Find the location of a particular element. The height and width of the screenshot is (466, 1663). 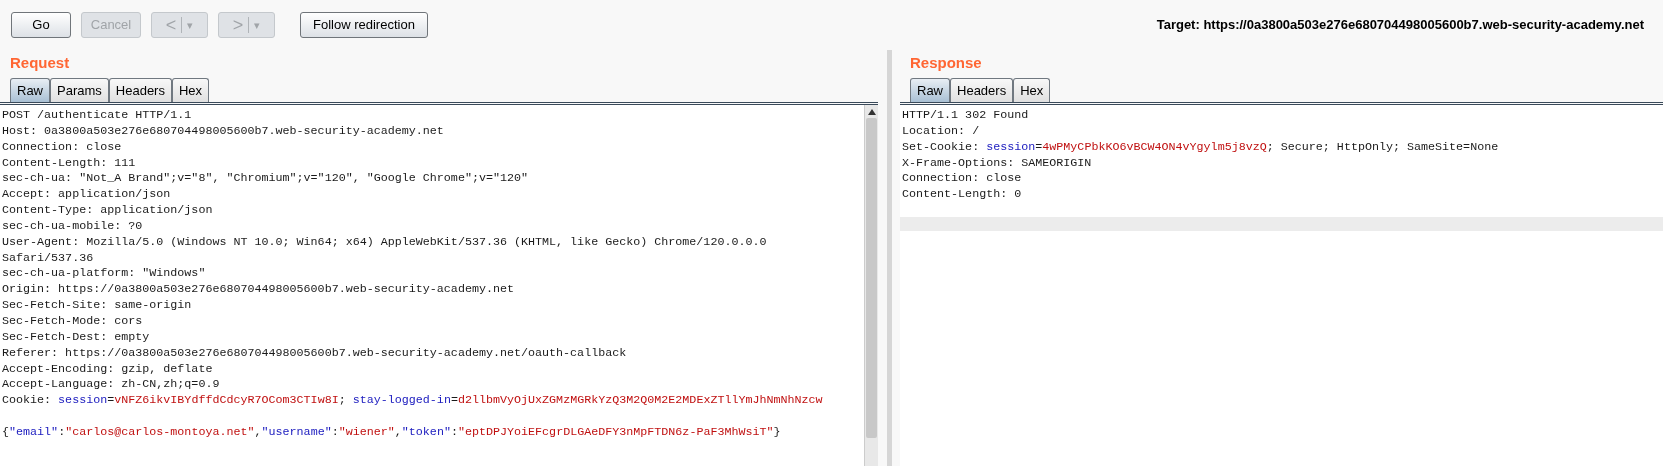

code-line: Sec-Fetch-Dest: empty is located at coordinates (76, 337).